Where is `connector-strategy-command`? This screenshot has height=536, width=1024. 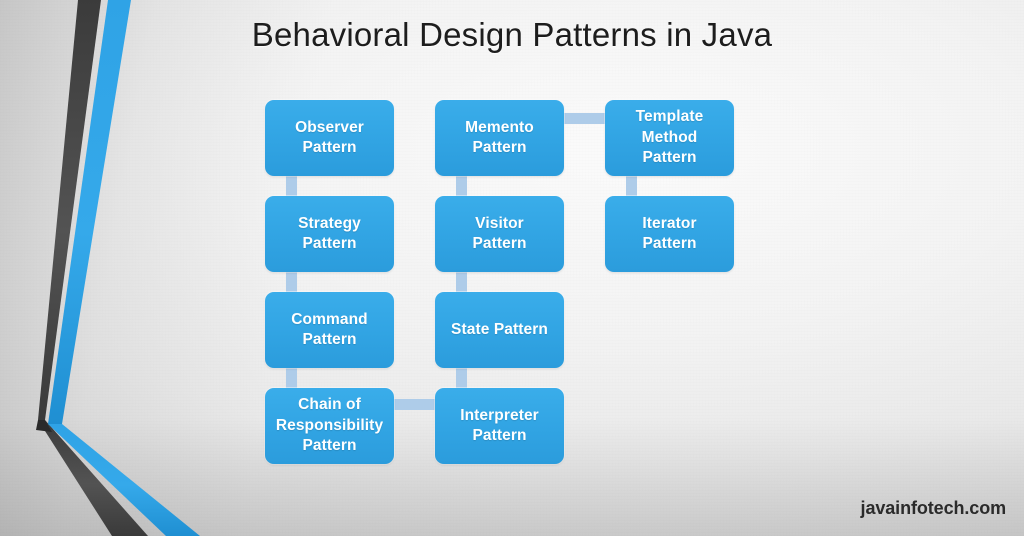
connector-strategy-command is located at coordinates (291, 282).